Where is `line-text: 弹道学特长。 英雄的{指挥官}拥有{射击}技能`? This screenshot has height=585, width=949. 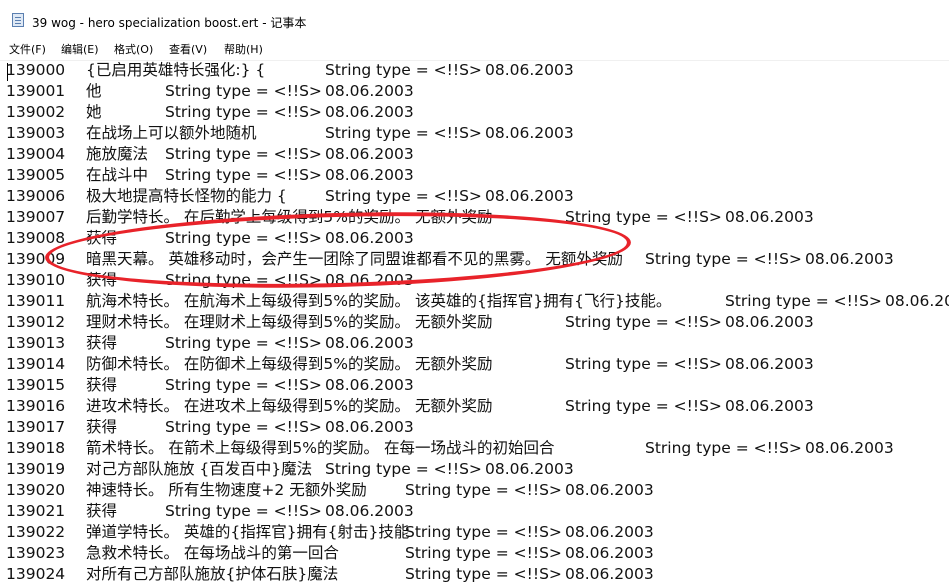
line-text: 弹道学特长。 英雄的{指挥官}拥有{射击}技能 is located at coordinates (248, 532).